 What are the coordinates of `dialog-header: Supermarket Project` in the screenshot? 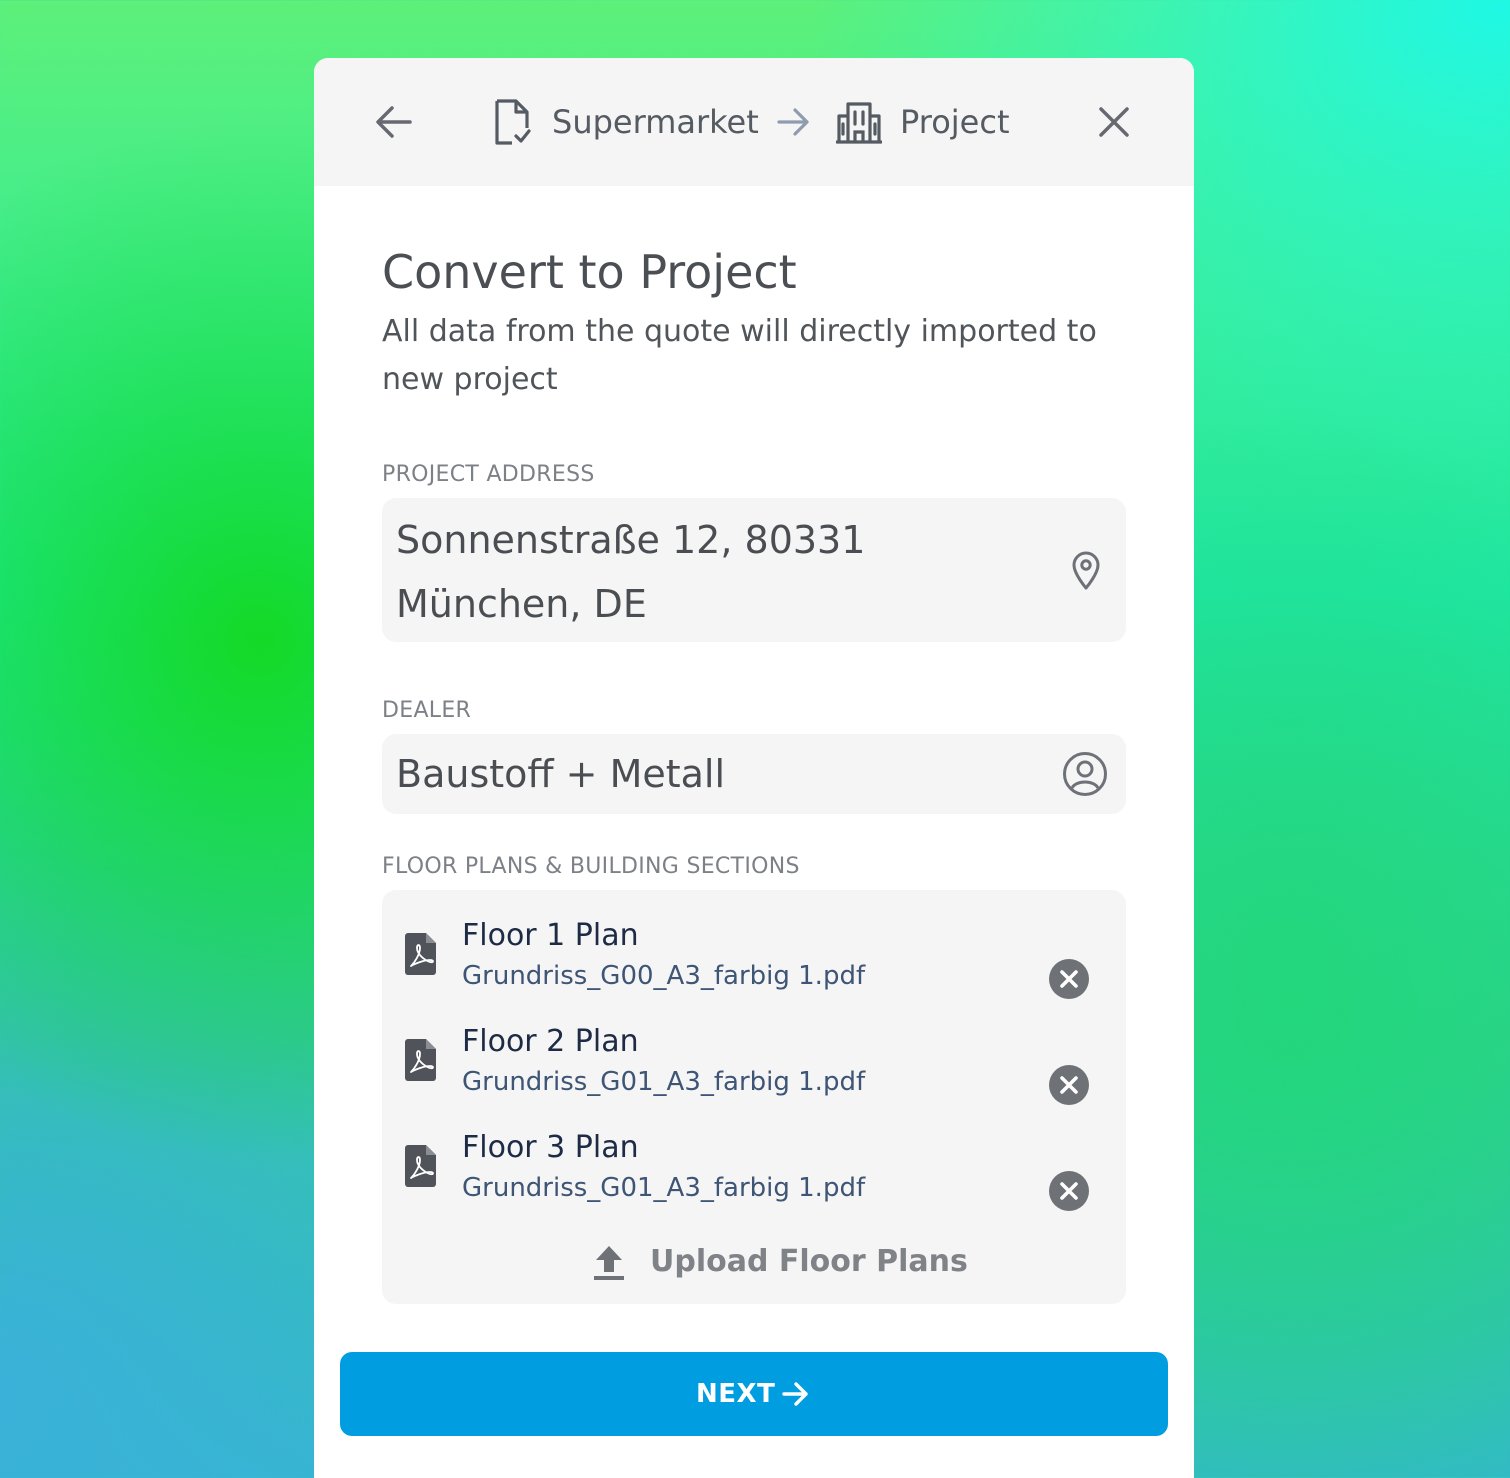 It's located at (754, 122).